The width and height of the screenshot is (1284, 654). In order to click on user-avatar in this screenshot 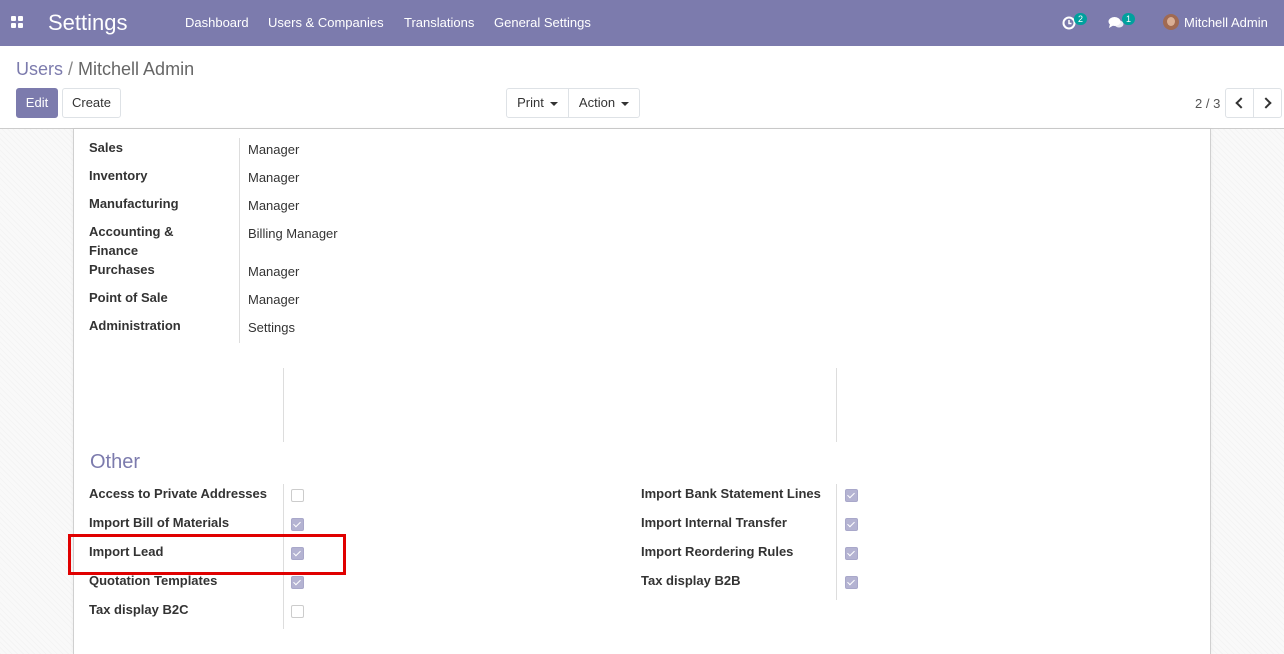, I will do `click(1171, 22)`.